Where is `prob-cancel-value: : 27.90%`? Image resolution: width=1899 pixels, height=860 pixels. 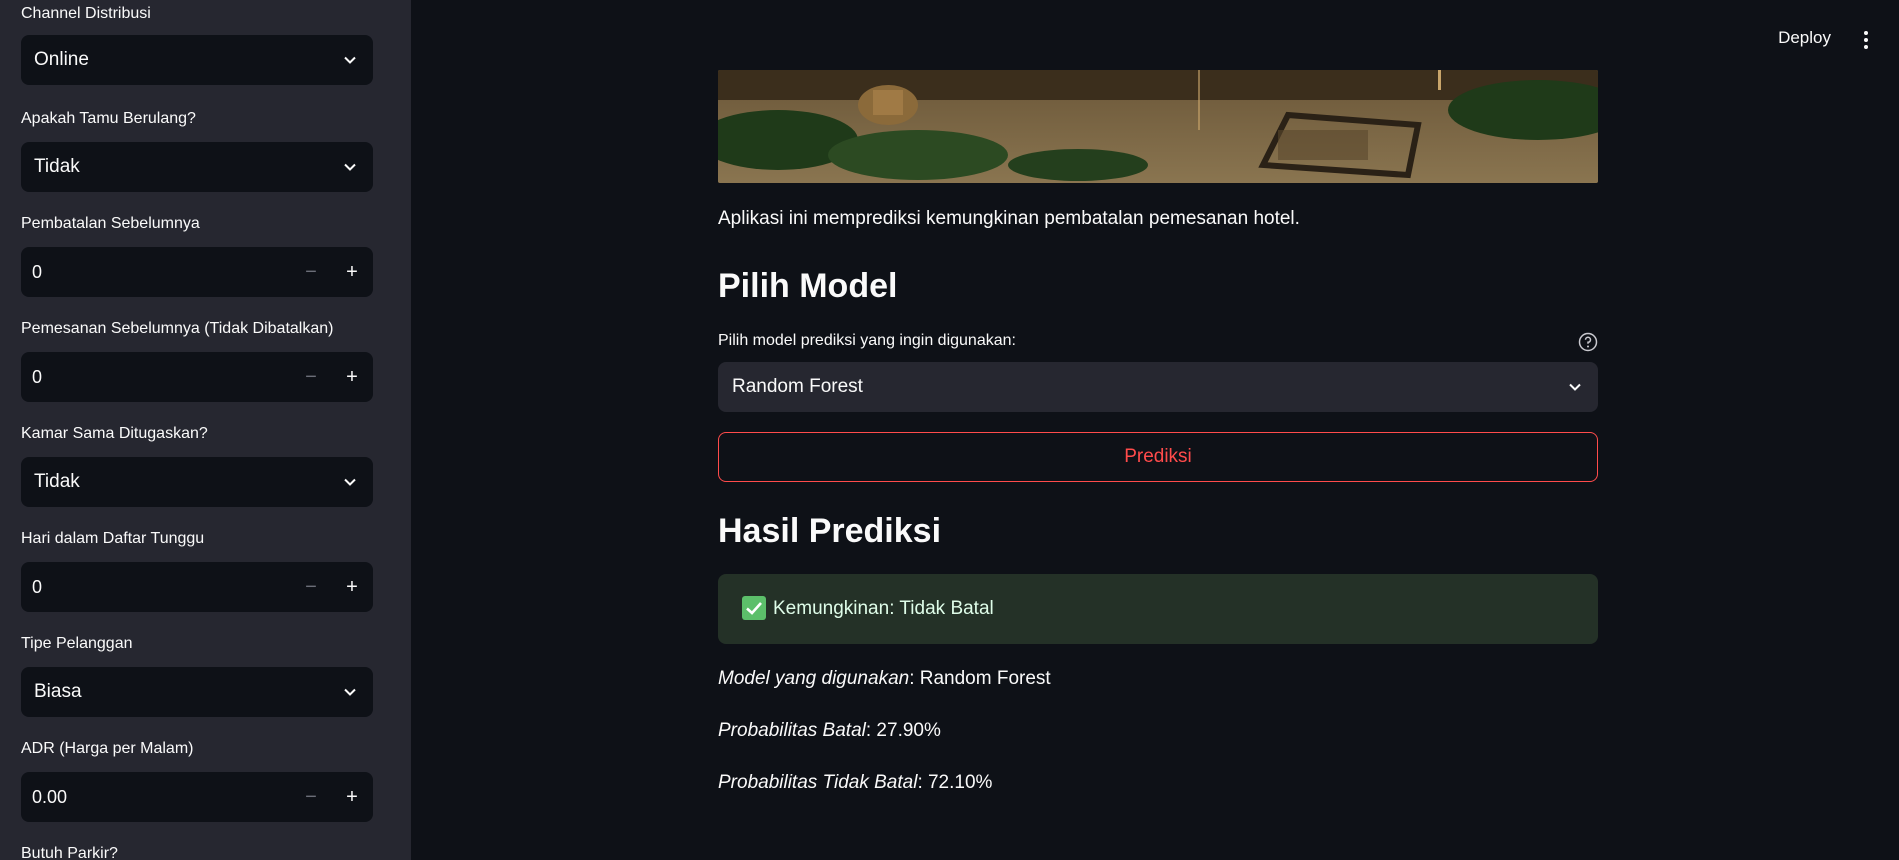 prob-cancel-value: : 27.90% is located at coordinates (903, 730).